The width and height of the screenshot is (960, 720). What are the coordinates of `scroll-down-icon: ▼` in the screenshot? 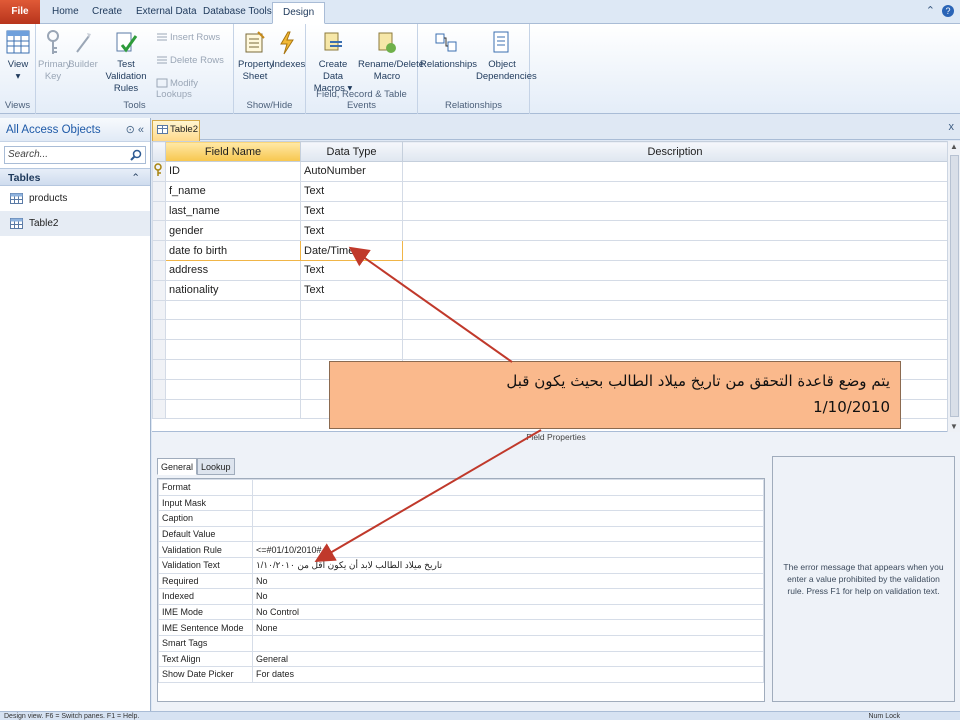 It's located at (954, 426).